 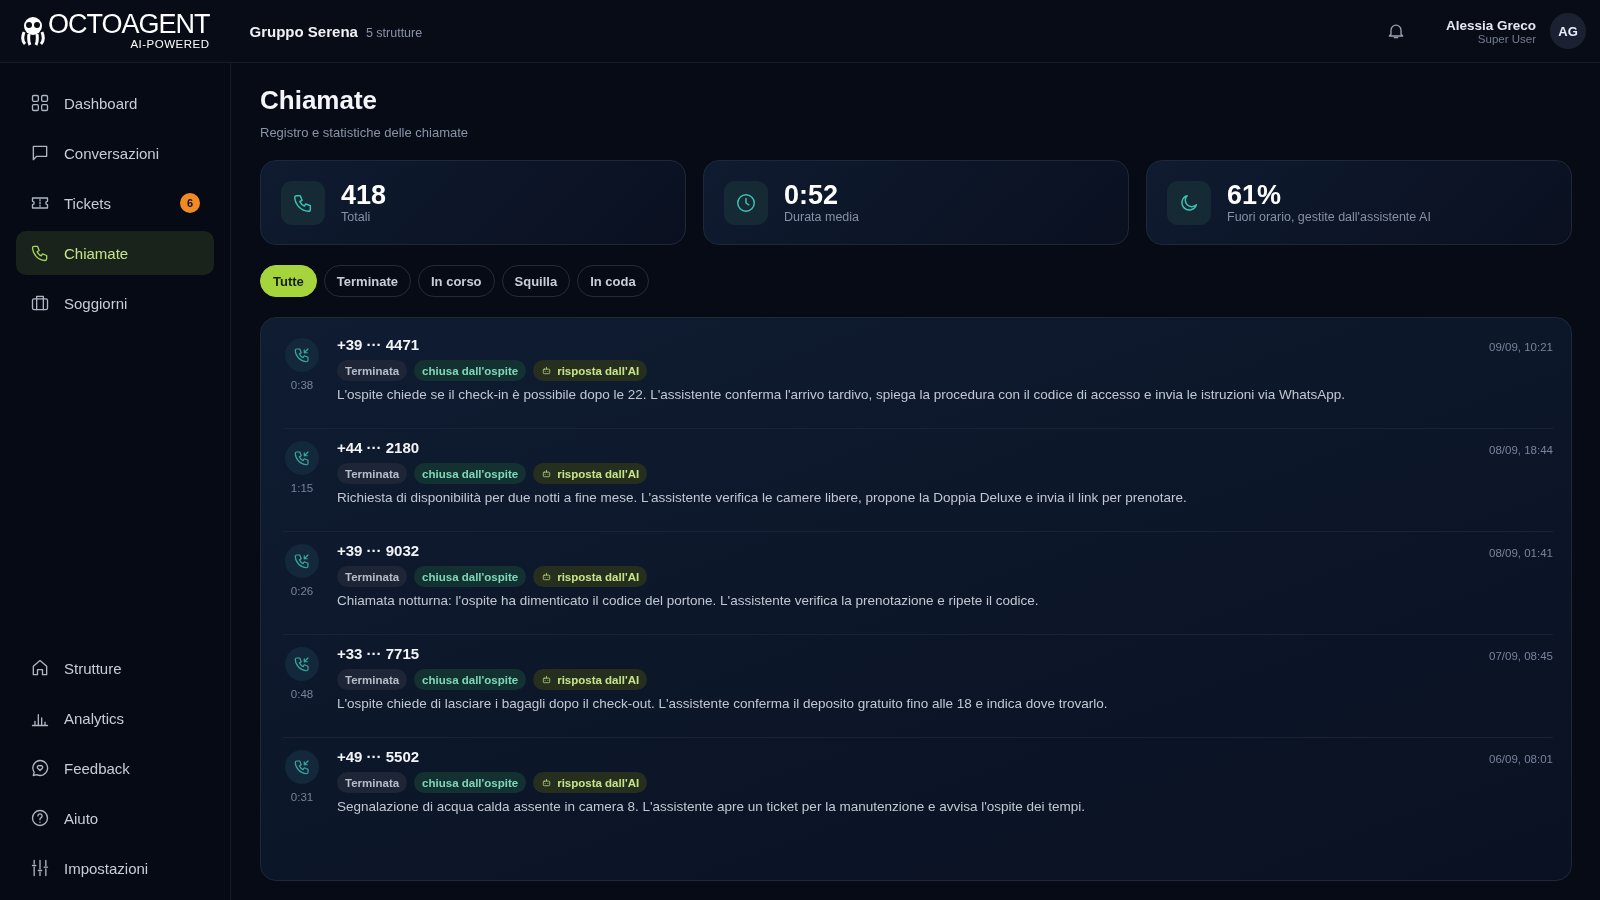 What do you see at coordinates (1521, 759) in the screenshot?
I see `call-timestamp: 06/09, 08:01` at bounding box center [1521, 759].